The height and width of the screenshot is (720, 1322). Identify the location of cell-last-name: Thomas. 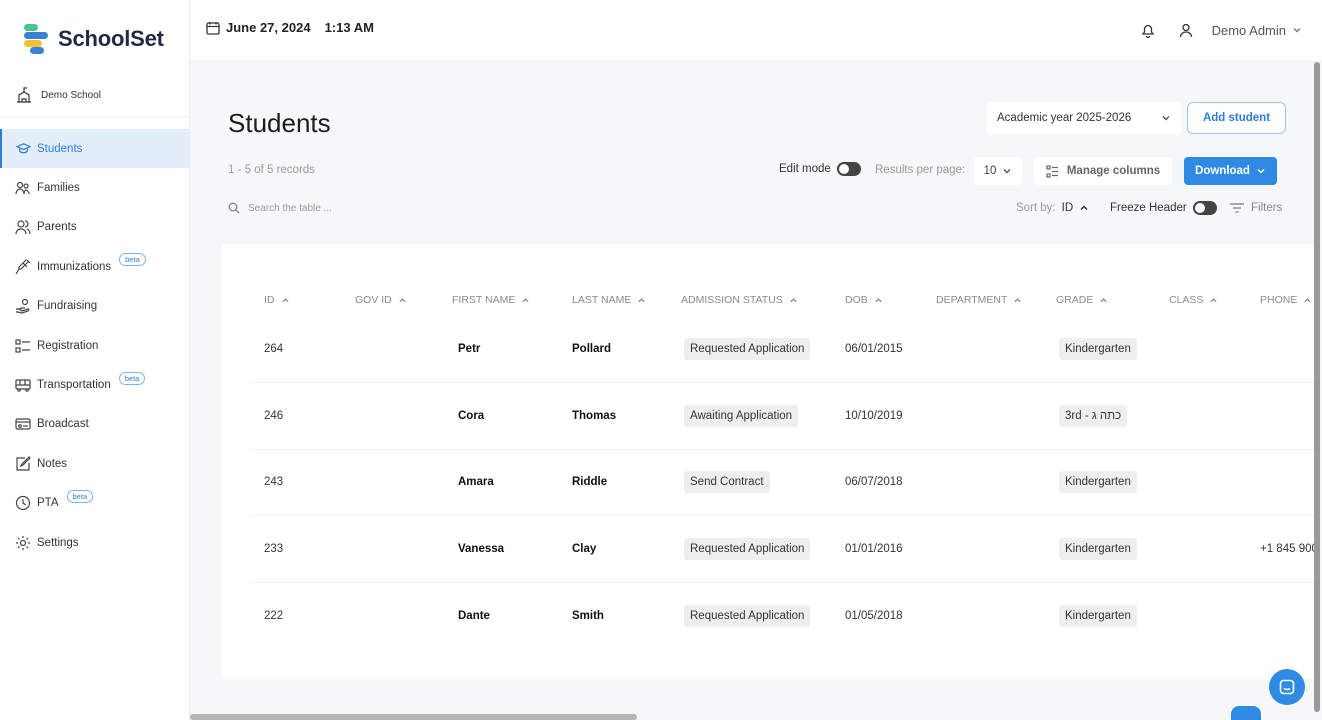
(594, 416).